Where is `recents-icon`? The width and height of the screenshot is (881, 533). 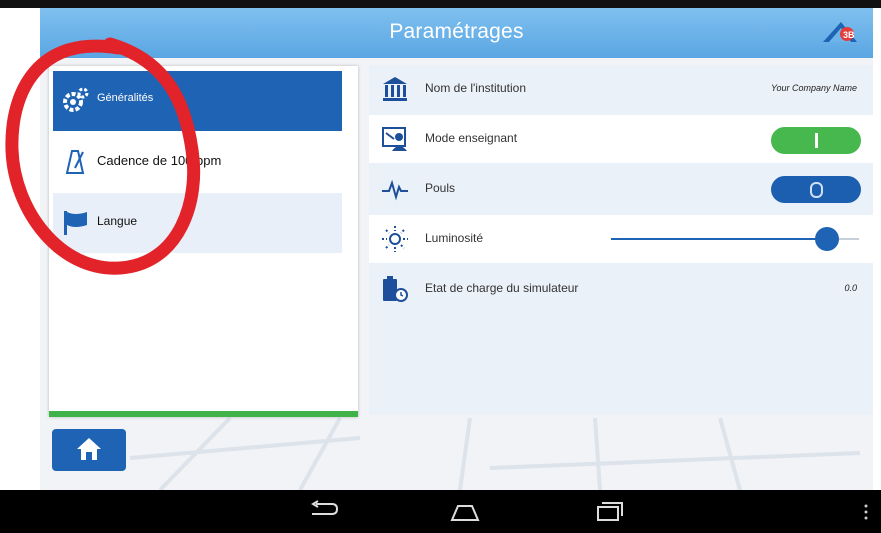 recents-icon is located at coordinates (608, 512).